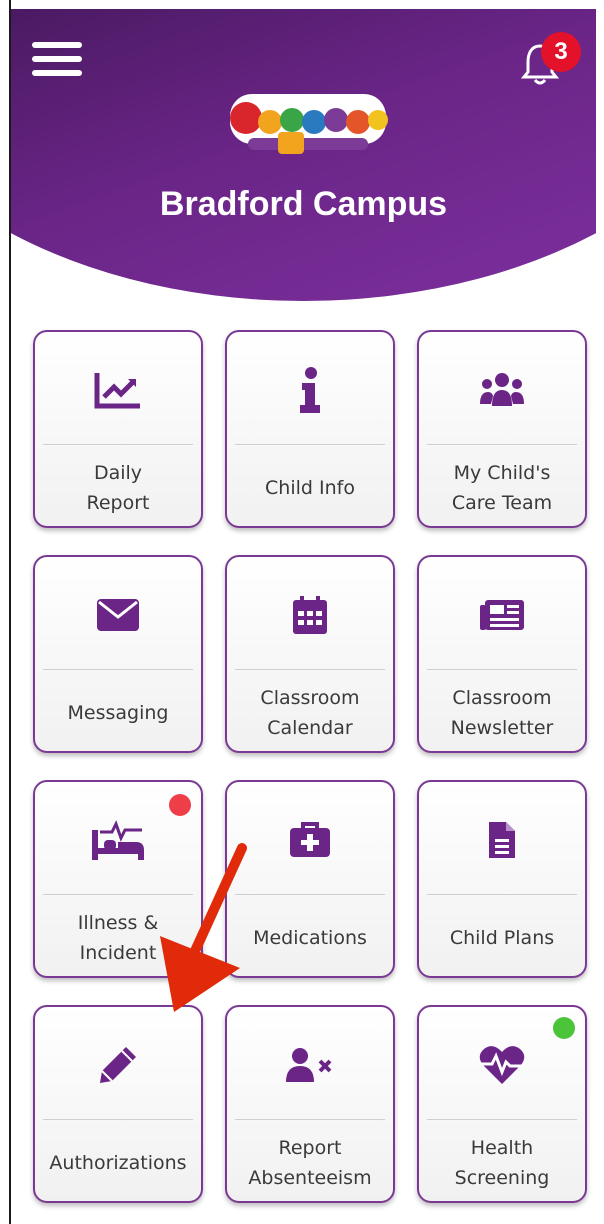 This screenshot has width=604, height=1224. Describe the element at coordinates (310, 1104) in the screenshot. I see `tile-report-absenteeism: Report Absenteeism` at that location.